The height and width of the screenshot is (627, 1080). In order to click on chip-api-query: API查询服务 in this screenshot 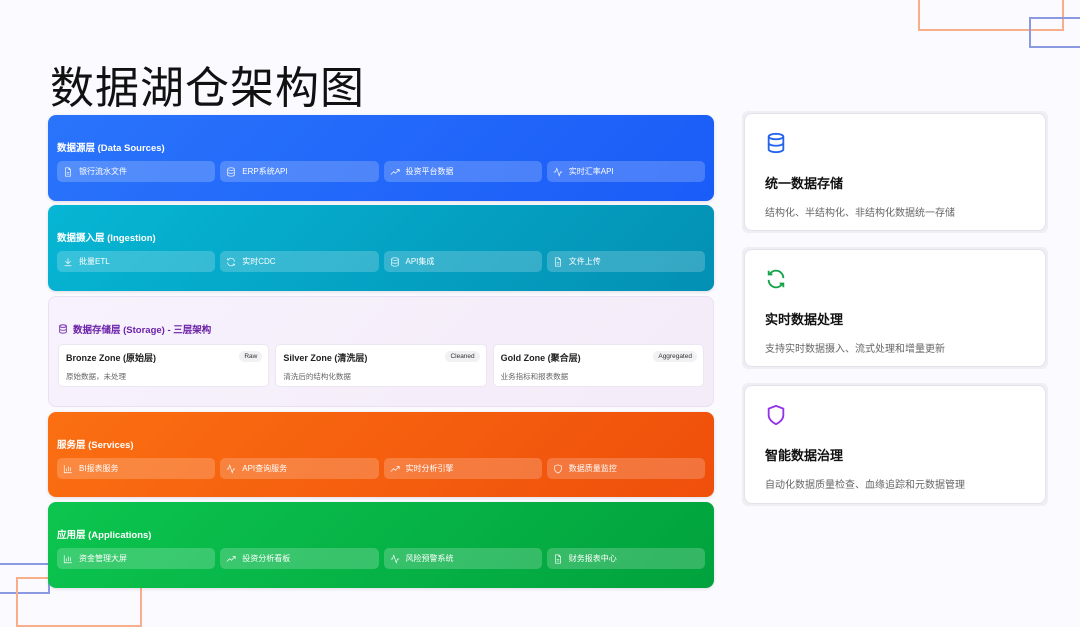, I will do `click(299, 468)`.